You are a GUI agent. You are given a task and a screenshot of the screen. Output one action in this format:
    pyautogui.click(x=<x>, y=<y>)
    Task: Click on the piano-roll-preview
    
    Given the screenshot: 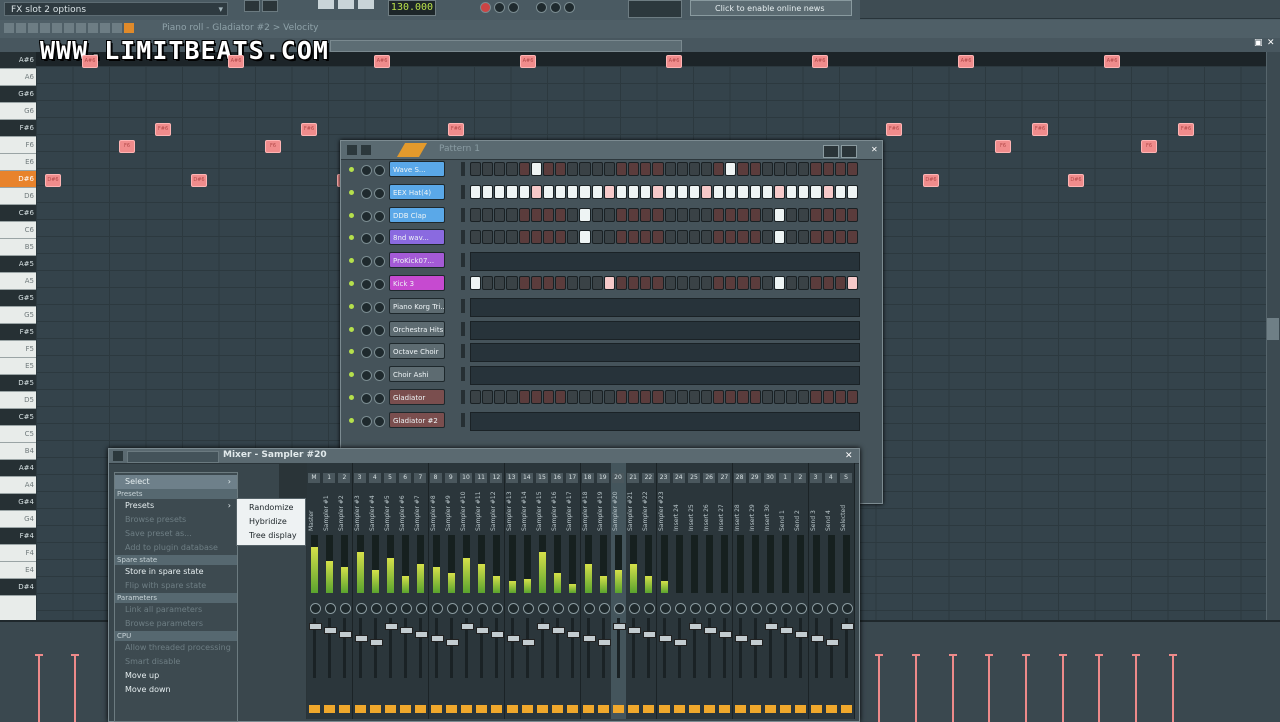 What is the action you would take?
    pyautogui.click(x=665, y=307)
    